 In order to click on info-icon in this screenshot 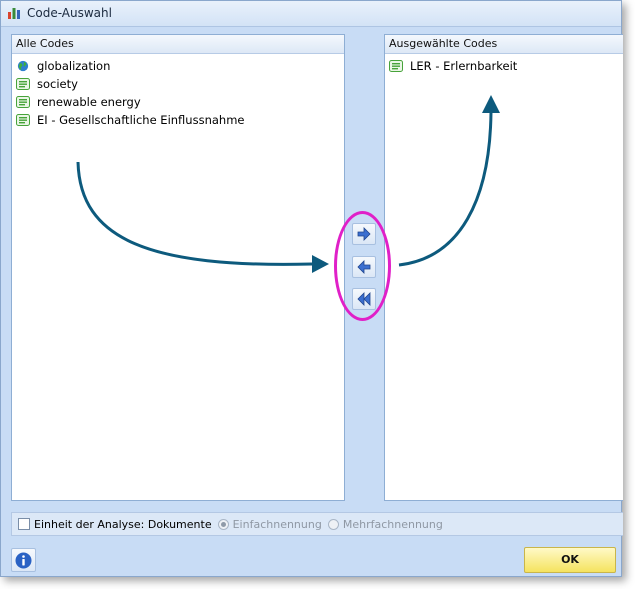, I will do `click(23, 560)`.